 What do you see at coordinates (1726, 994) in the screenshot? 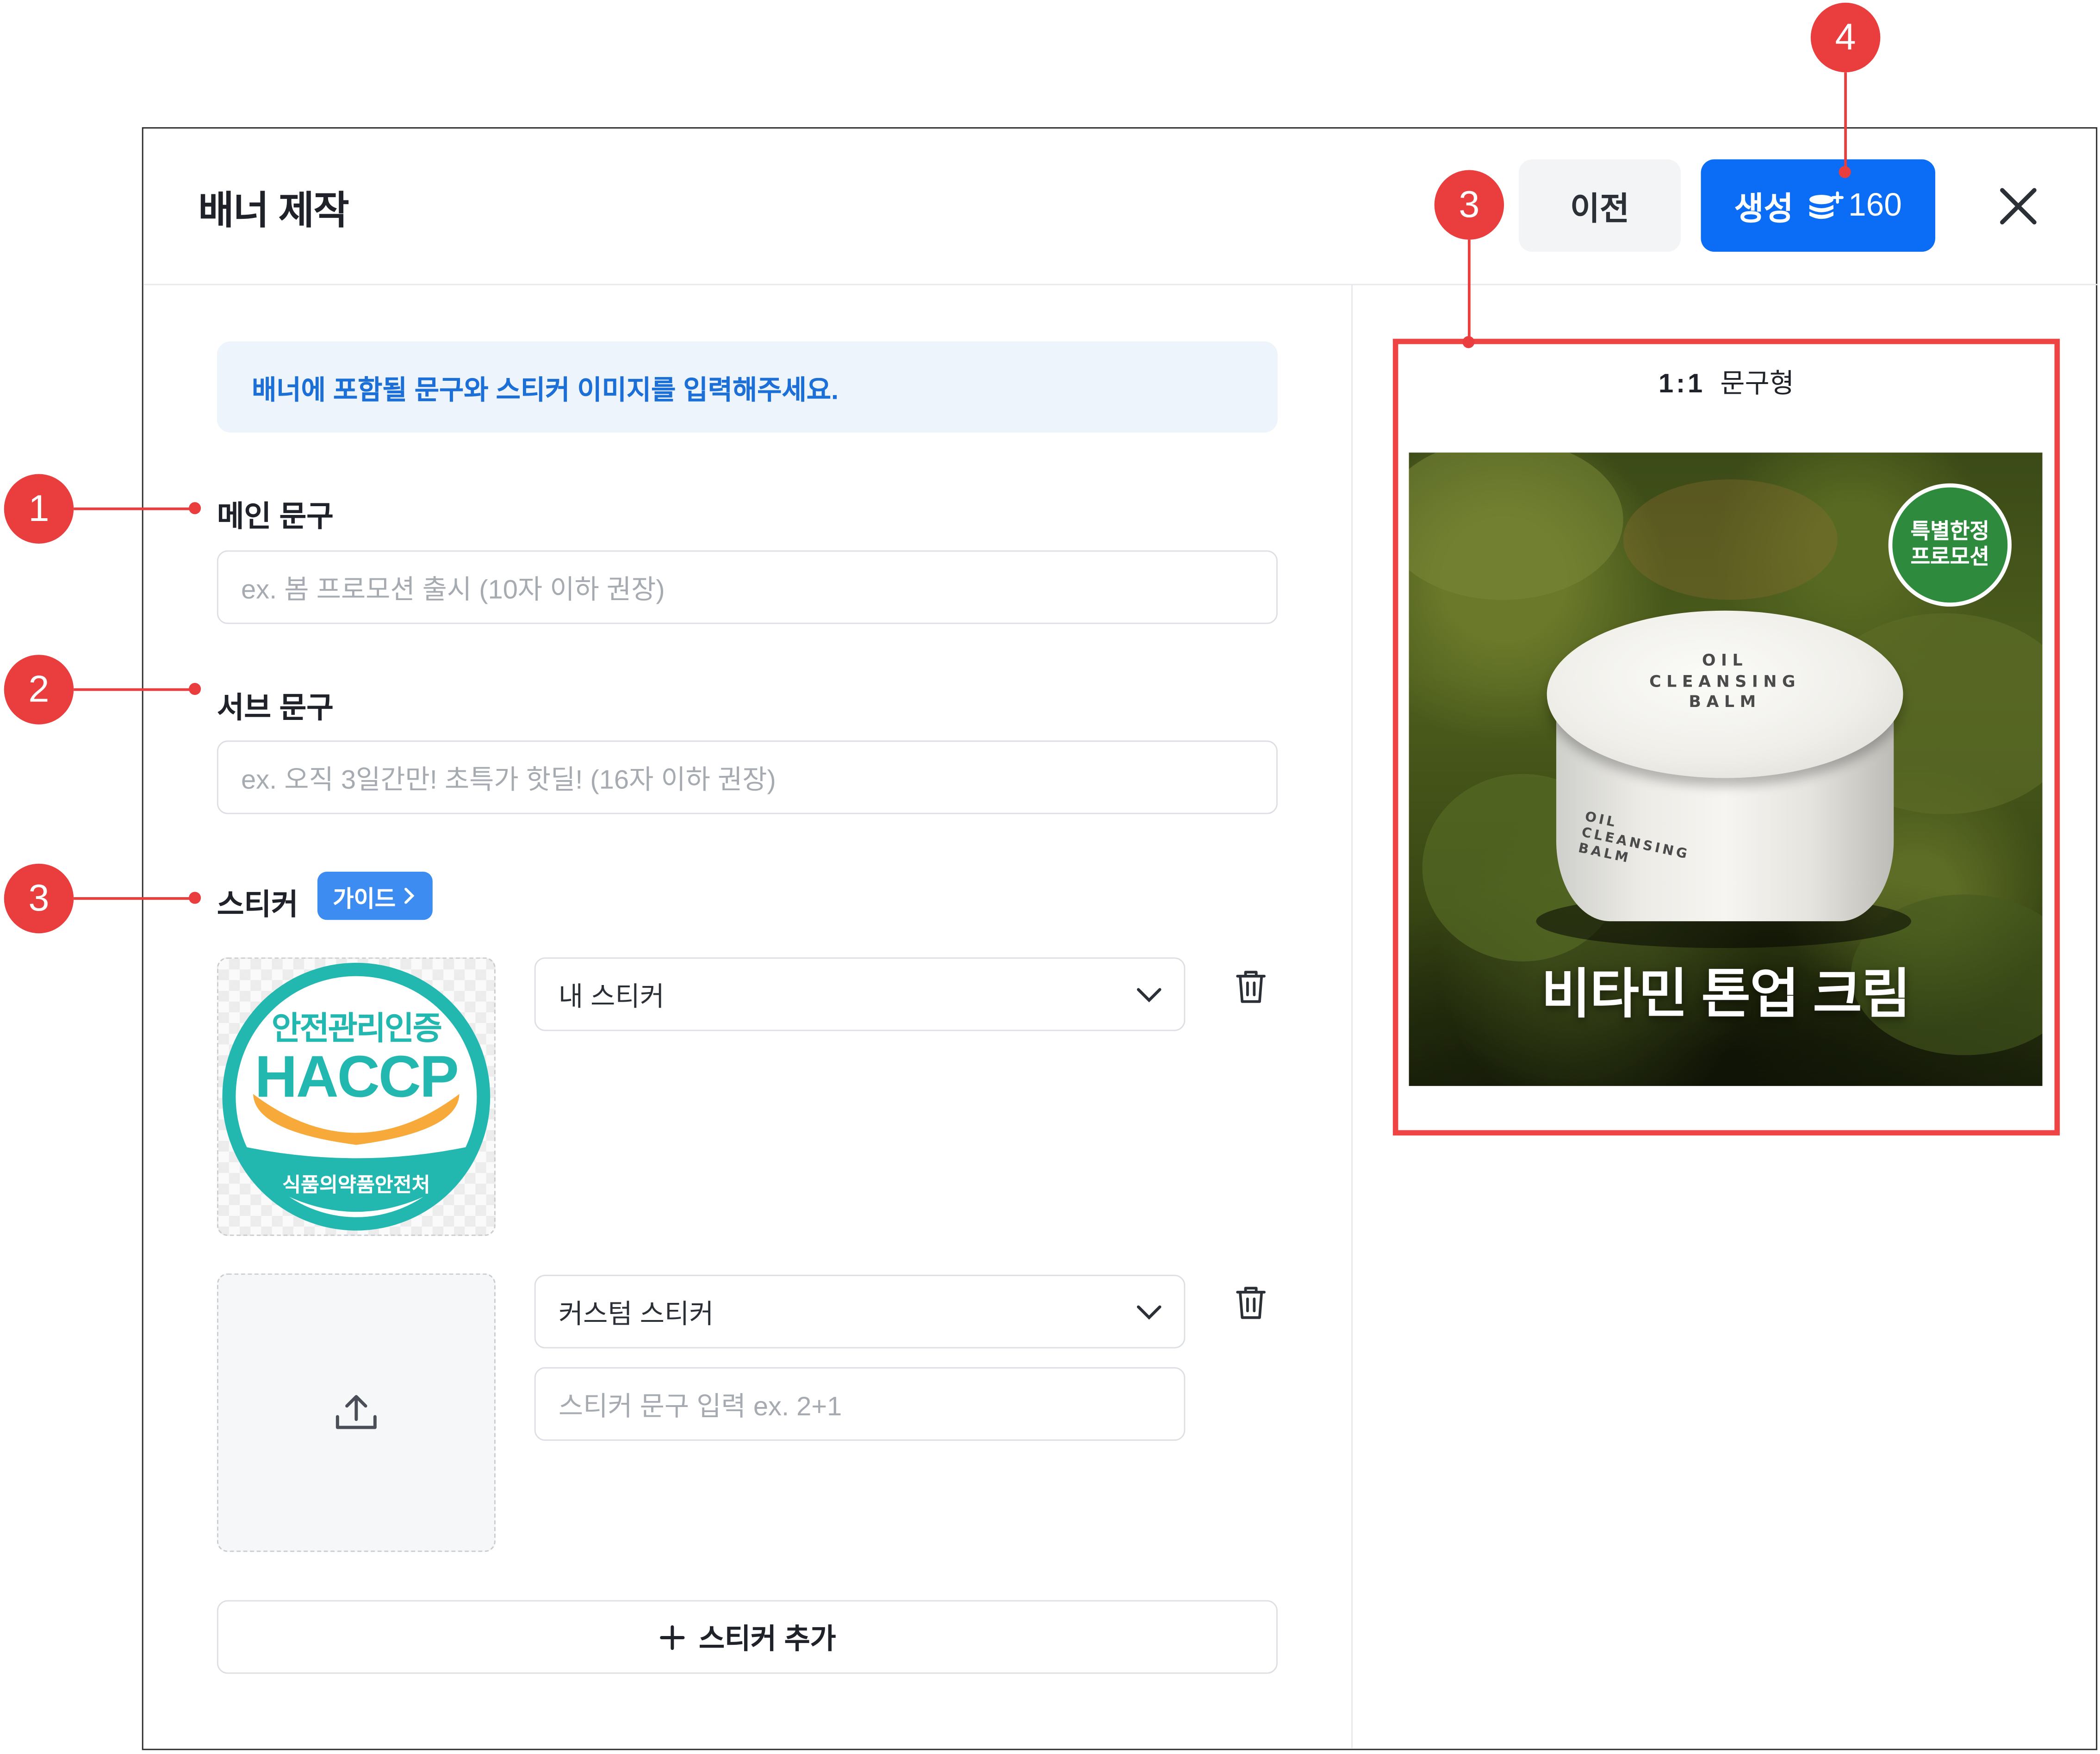
I see `banner-title: 비타민 톤업 크림` at bounding box center [1726, 994].